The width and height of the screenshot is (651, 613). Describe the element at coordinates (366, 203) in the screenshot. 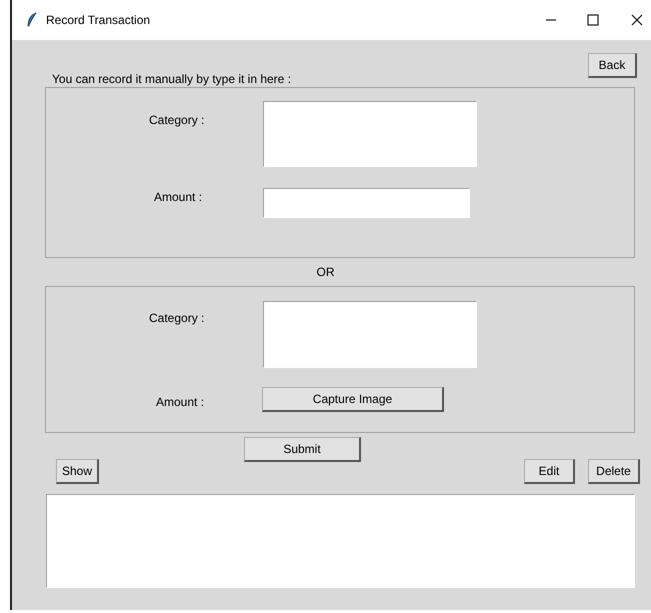

I see `amount-field` at that location.